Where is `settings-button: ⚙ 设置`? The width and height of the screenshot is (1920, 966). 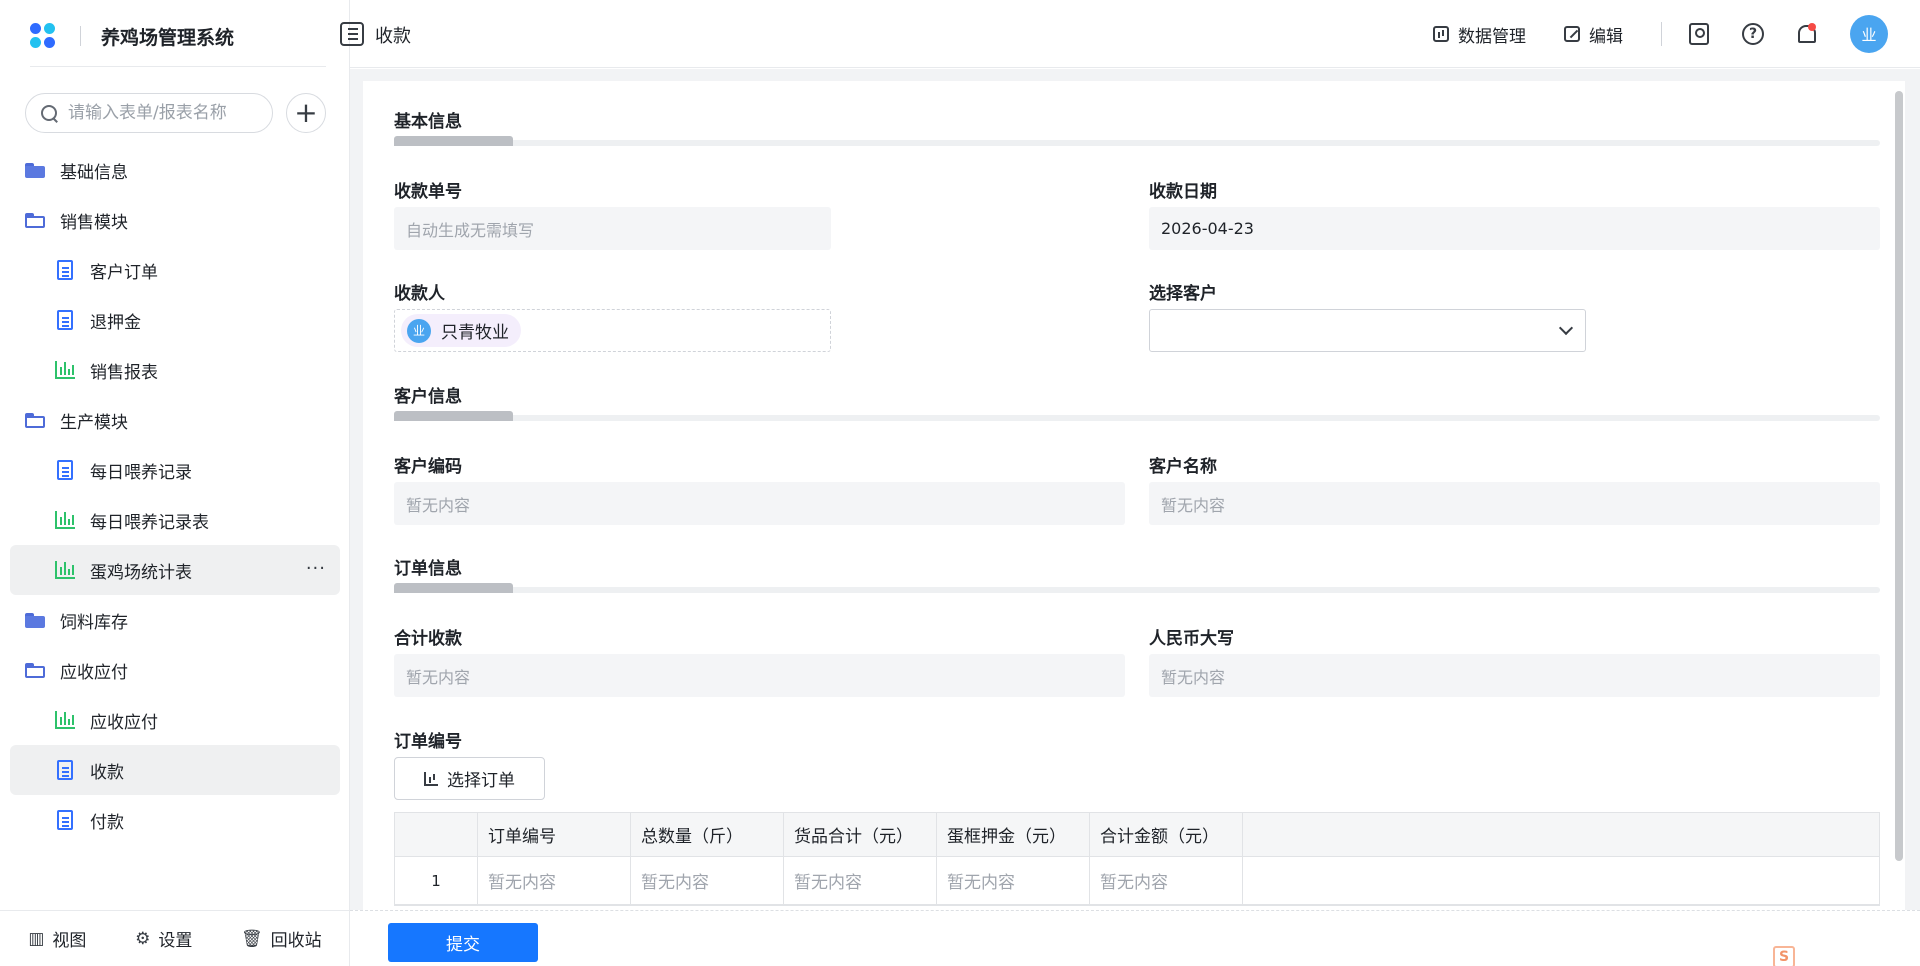 settings-button: ⚙ 设置 is located at coordinates (164, 939).